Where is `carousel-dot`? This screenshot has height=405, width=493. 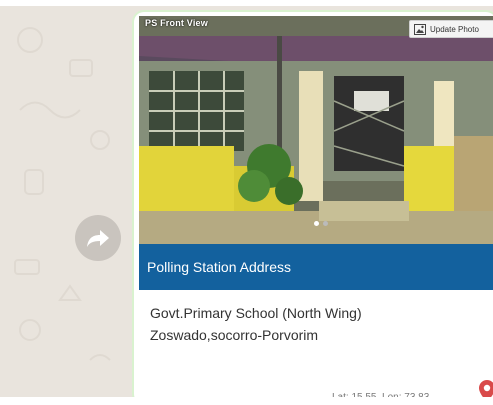
carousel-dot is located at coordinates (325, 223).